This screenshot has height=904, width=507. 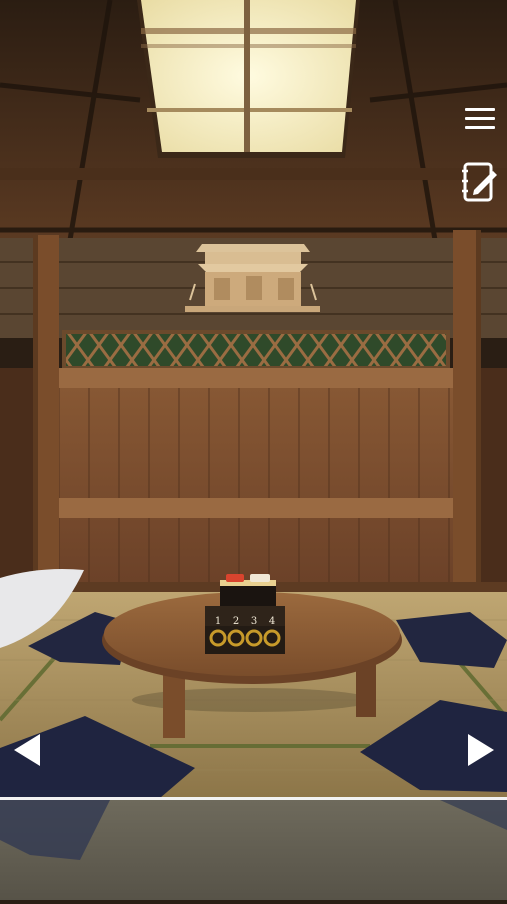 What do you see at coordinates (272, 621) in the screenshot?
I see `lock-digit-4: 4` at bounding box center [272, 621].